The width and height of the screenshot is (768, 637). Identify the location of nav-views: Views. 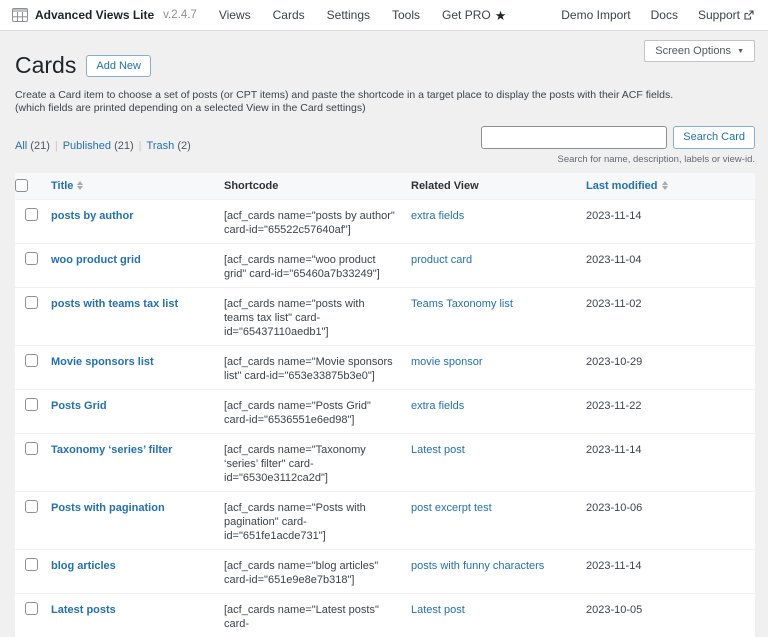
(235, 15).